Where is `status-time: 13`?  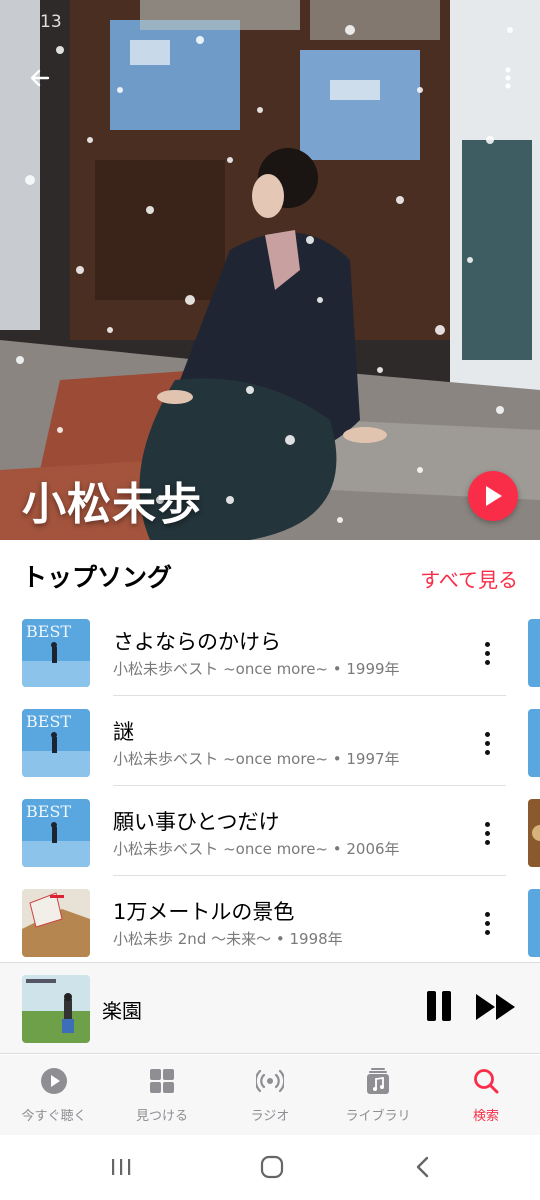 status-time: 13 is located at coordinates (51, 22).